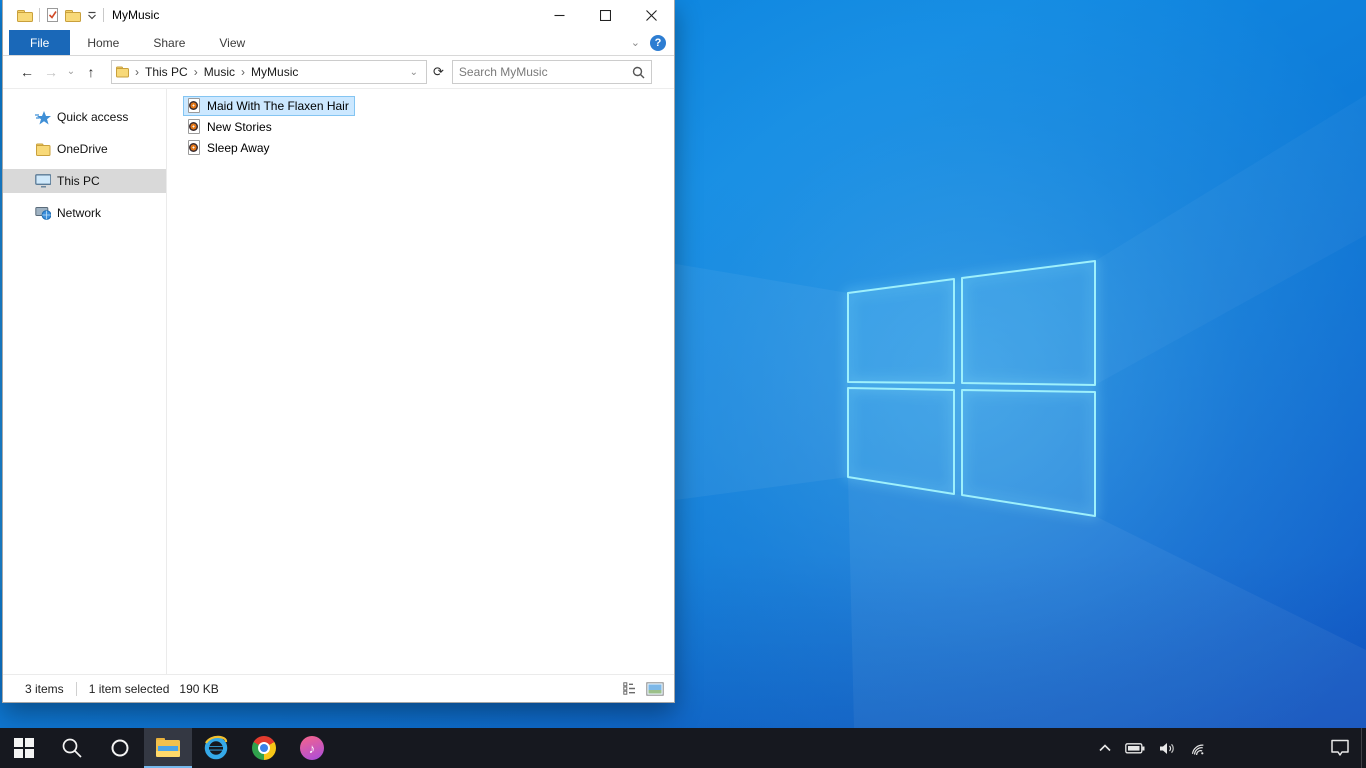 This screenshot has width=1366, height=768. I want to click on items-count: 3 items, so click(44, 688).